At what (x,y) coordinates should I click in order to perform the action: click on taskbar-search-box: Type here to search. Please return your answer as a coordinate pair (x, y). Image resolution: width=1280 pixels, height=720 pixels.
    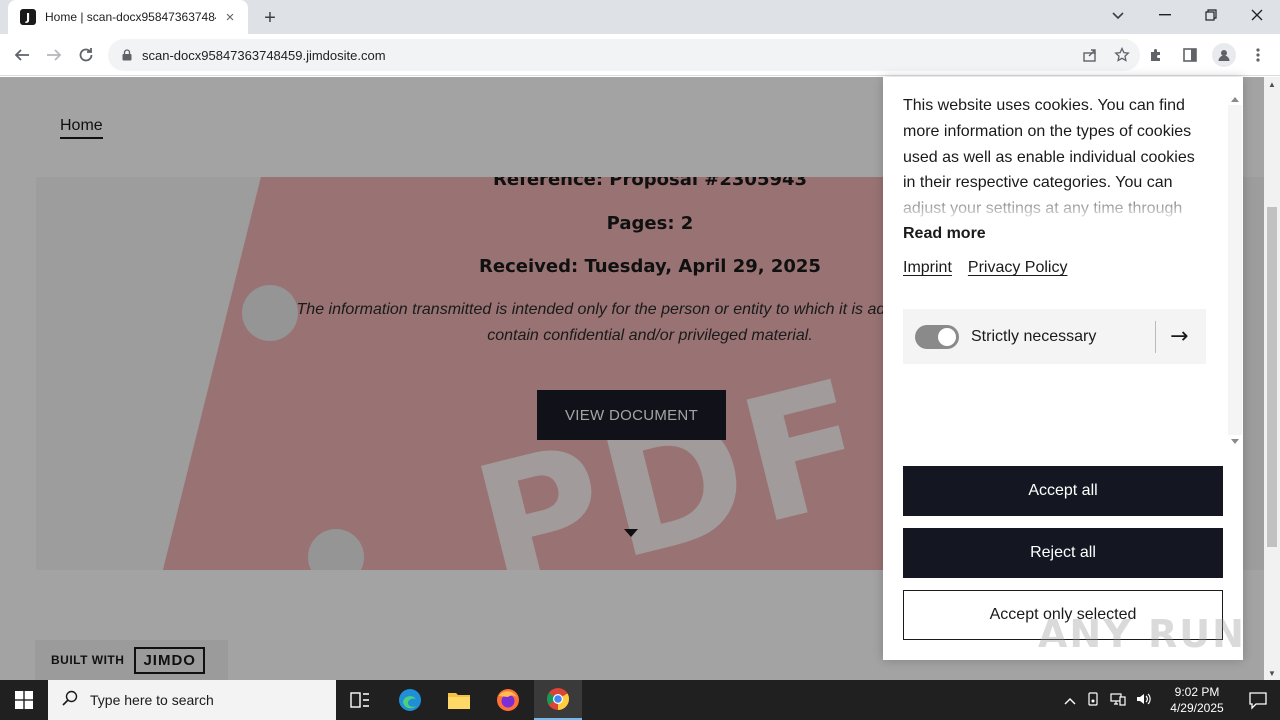
    Looking at the image, I should click on (192, 700).